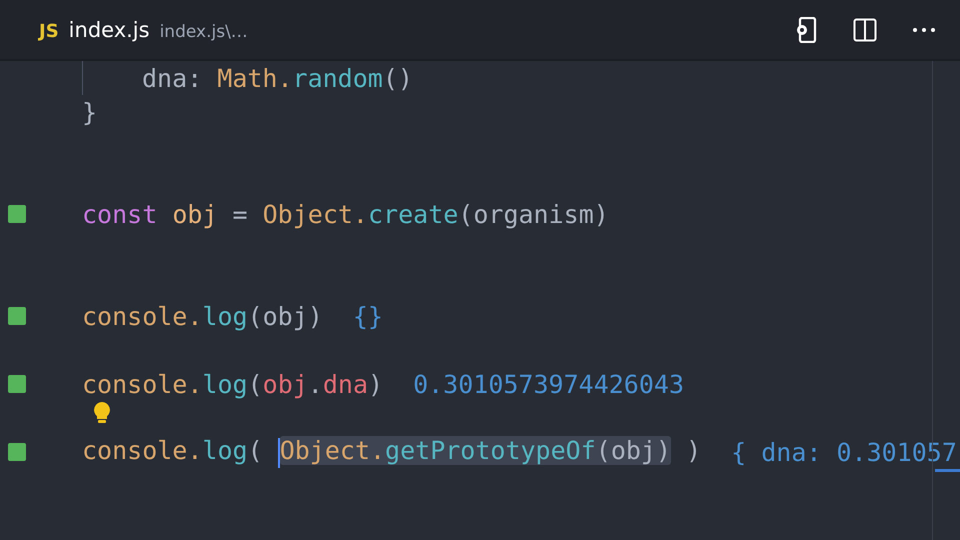 Image resolution: width=960 pixels, height=540 pixels. What do you see at coordinates (806, 29) in the screenshot?
I see `device-gear-icon` at bounding box center [806, 29].